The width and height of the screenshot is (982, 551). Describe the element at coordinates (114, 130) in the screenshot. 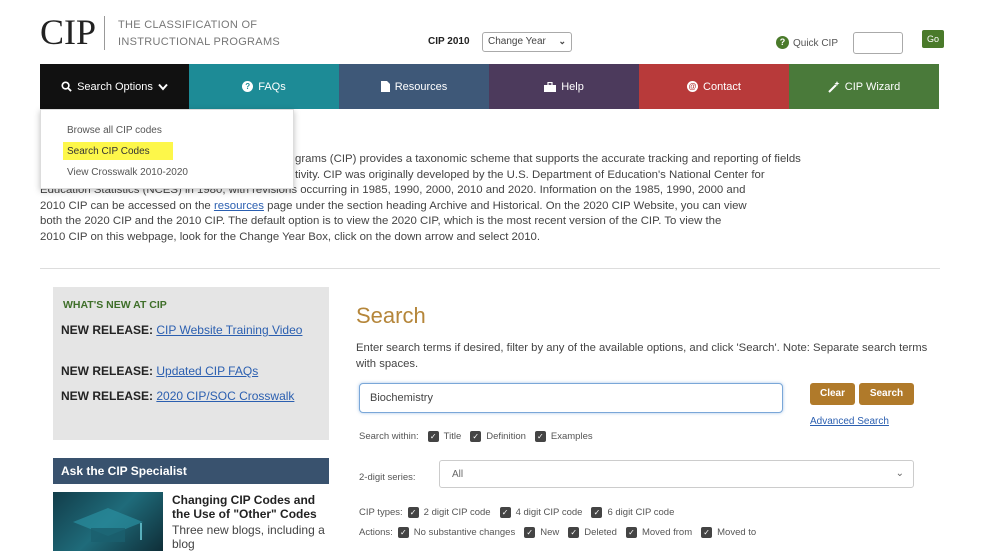

I see `dropdown-item-browse: Browse all CIP codes` at that location.